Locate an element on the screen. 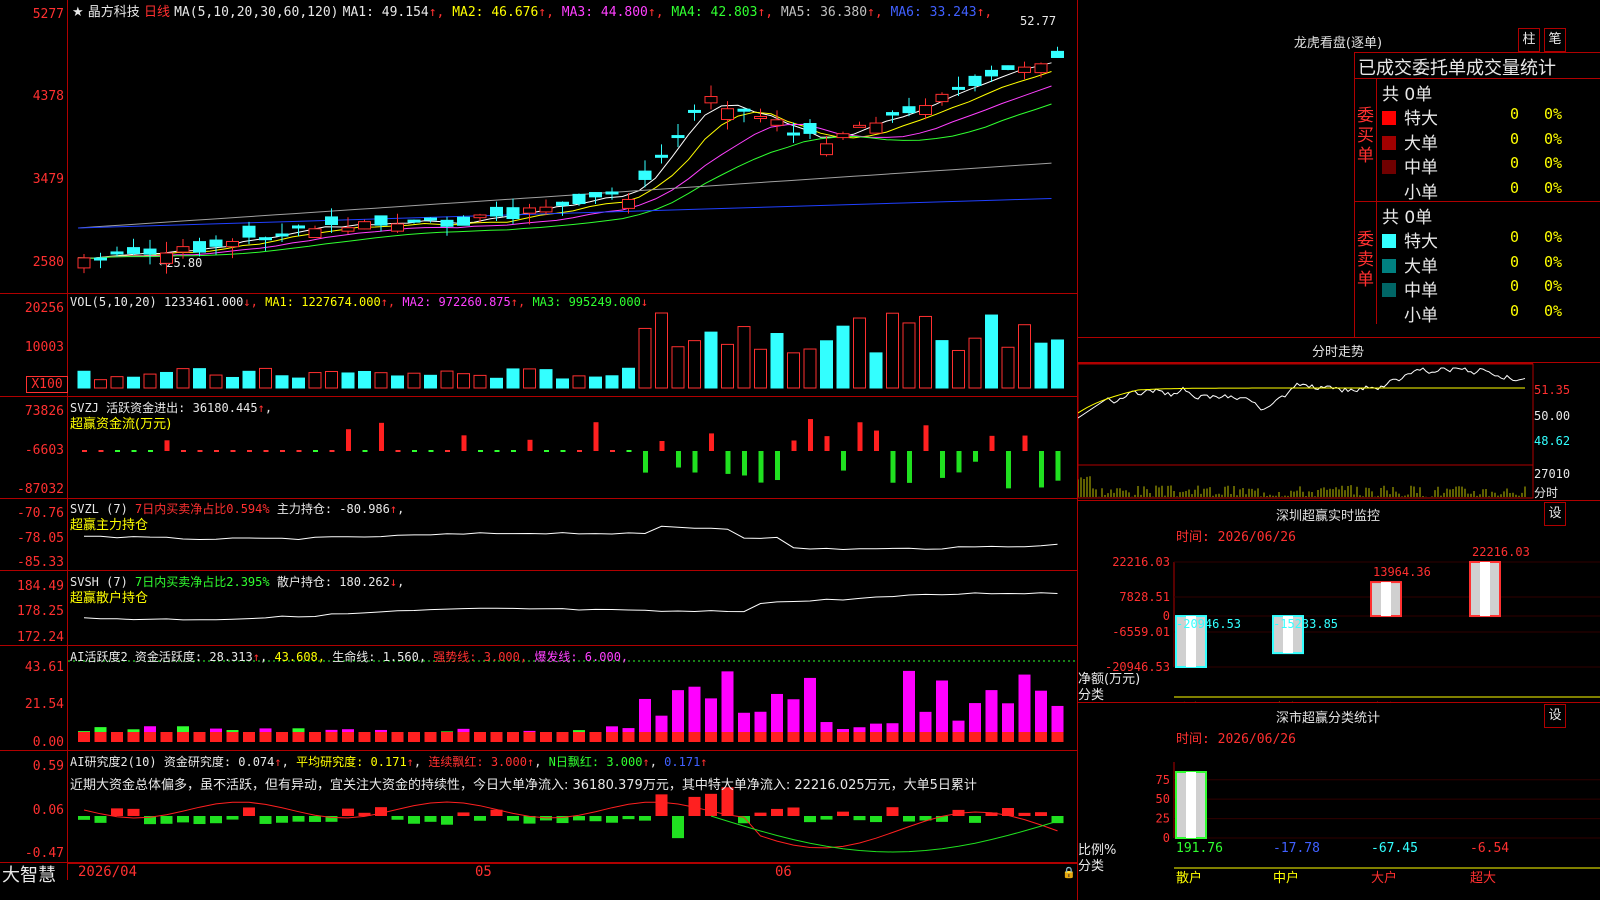 The height and width of the screenshot is (900, 1600). sz-bar-label: 13964.36 is located at coordinates (1402, 572).